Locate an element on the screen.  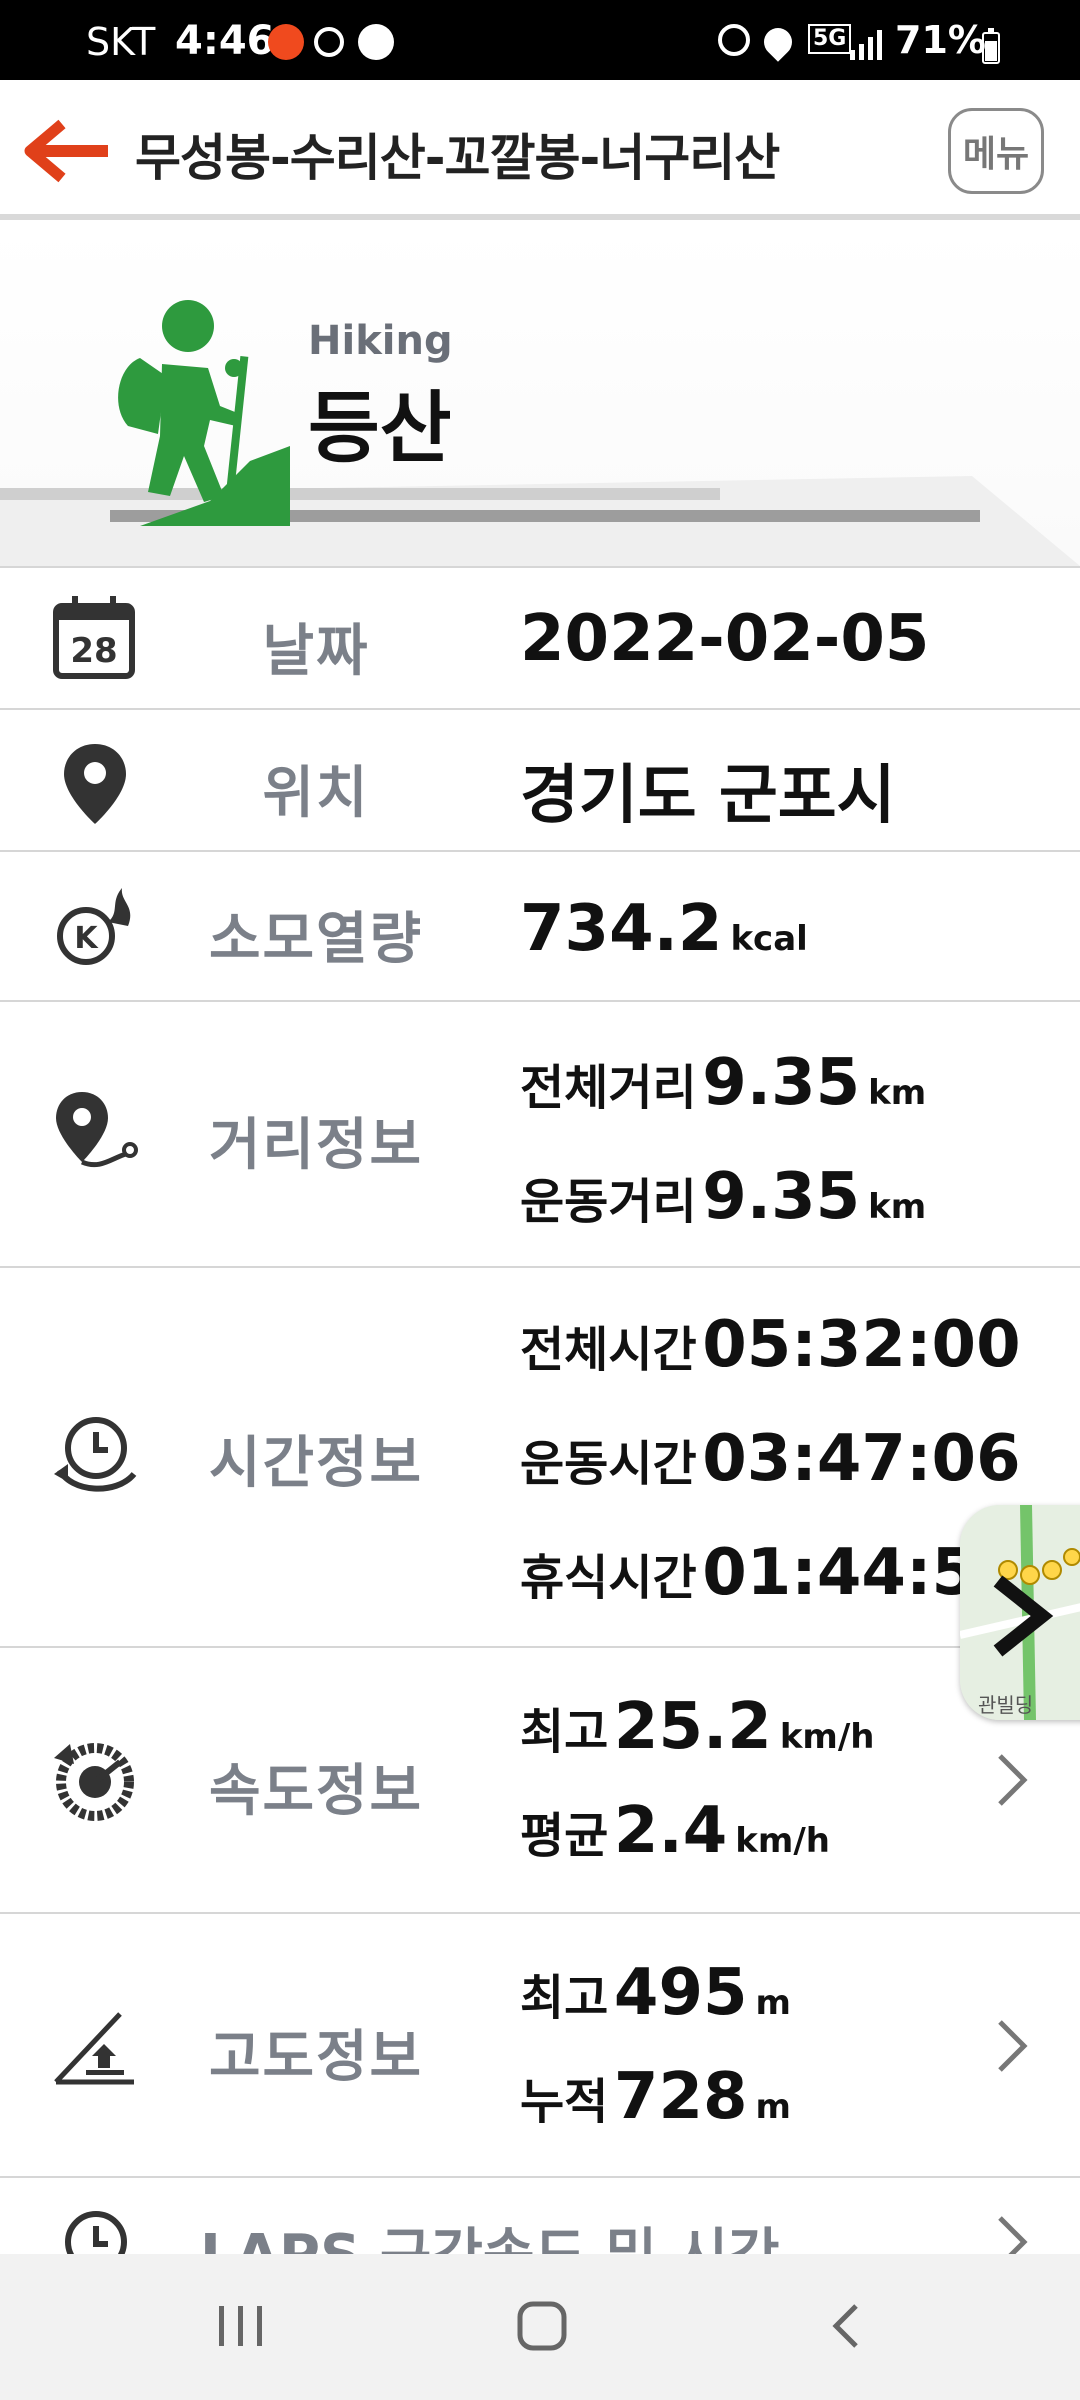
avg-speed: 평균 2.4 km/h is located at coordinates (675, 1831).